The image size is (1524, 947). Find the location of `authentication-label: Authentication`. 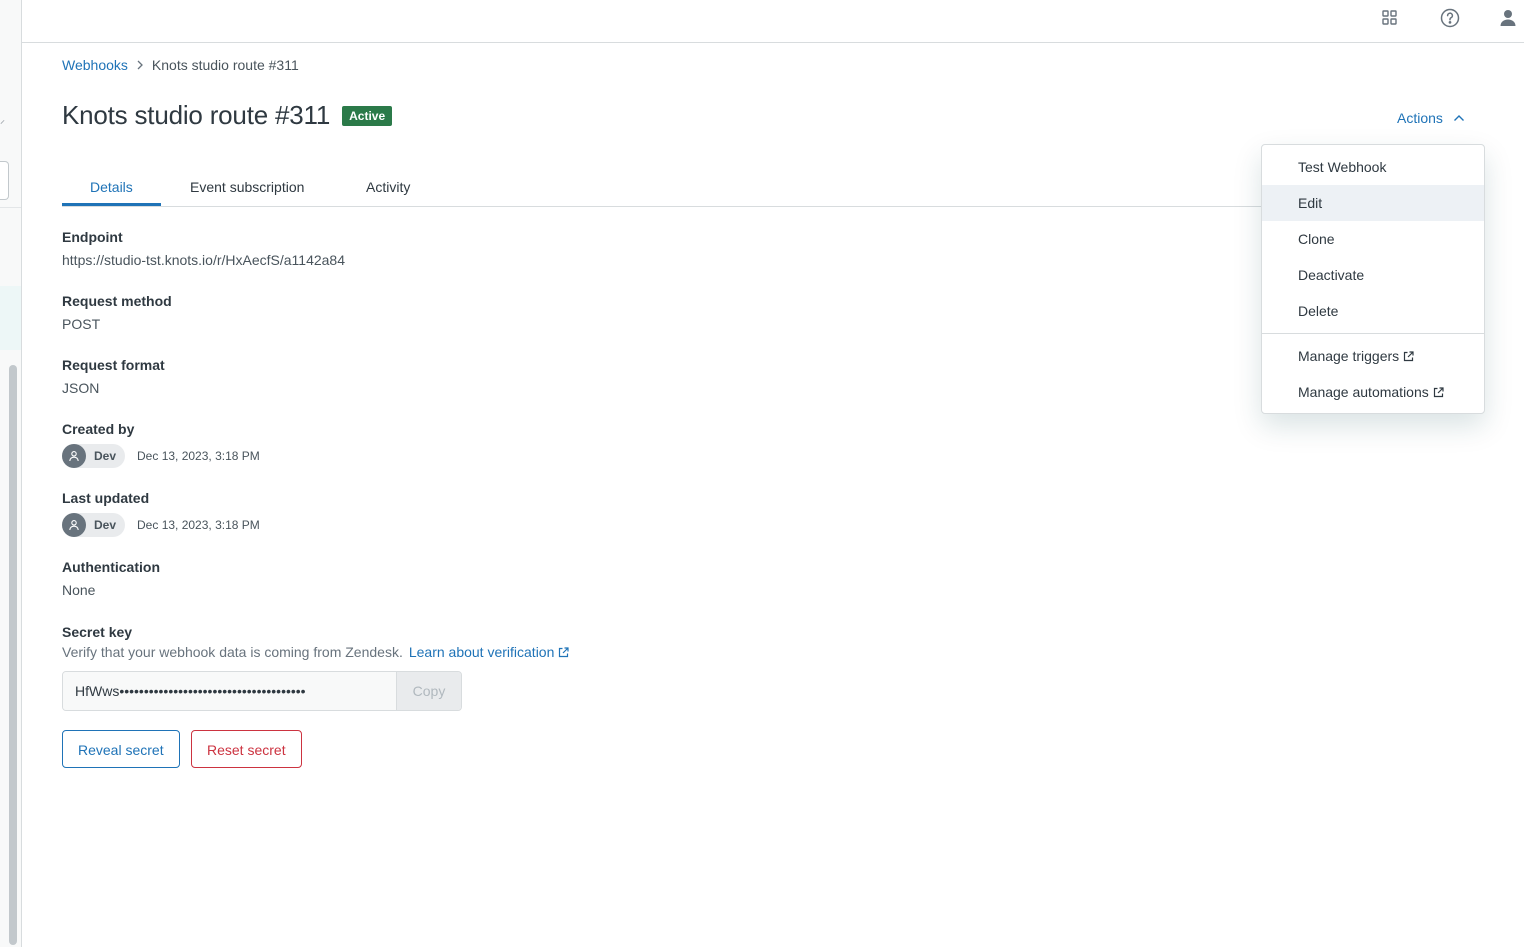

authentication-label: Authentication is located at coordinates (111, 567).